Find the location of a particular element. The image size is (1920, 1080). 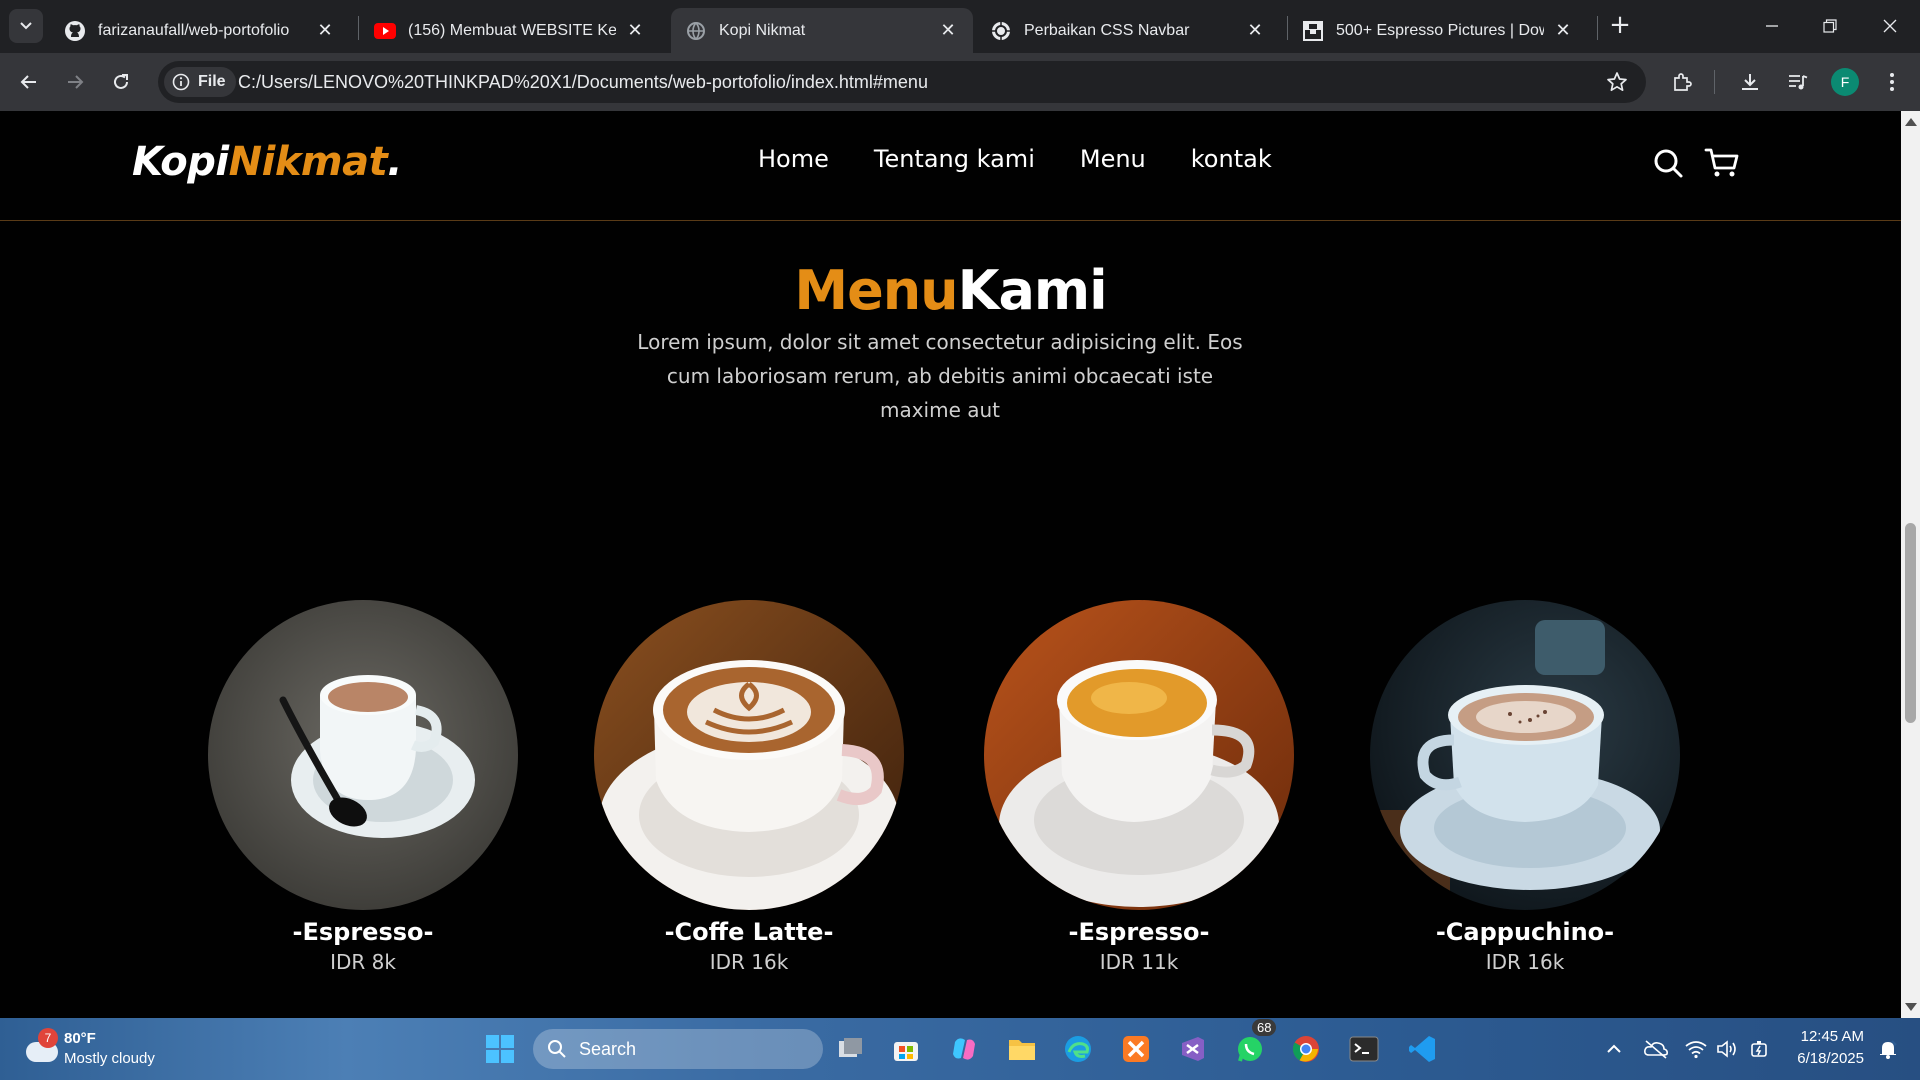

bookmark-button is located at coordinates (1617, 84).